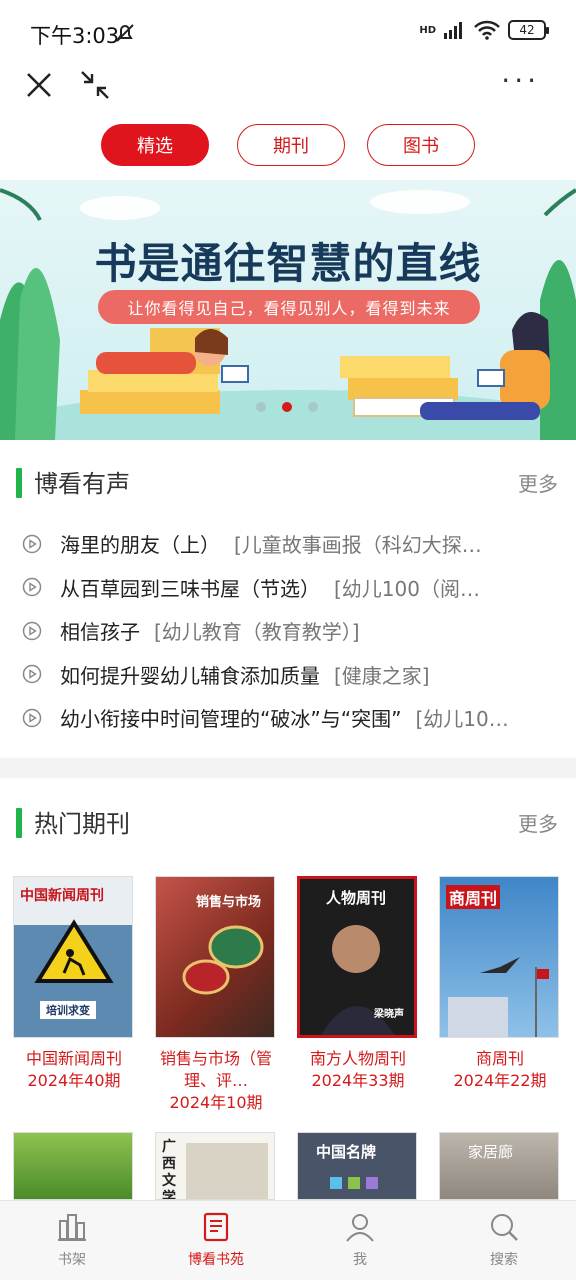  What do you see at coordinates (216, 1260) in the screenshot?
I see `nav-label: 博看书苑` at bounding box center [216, 1260].